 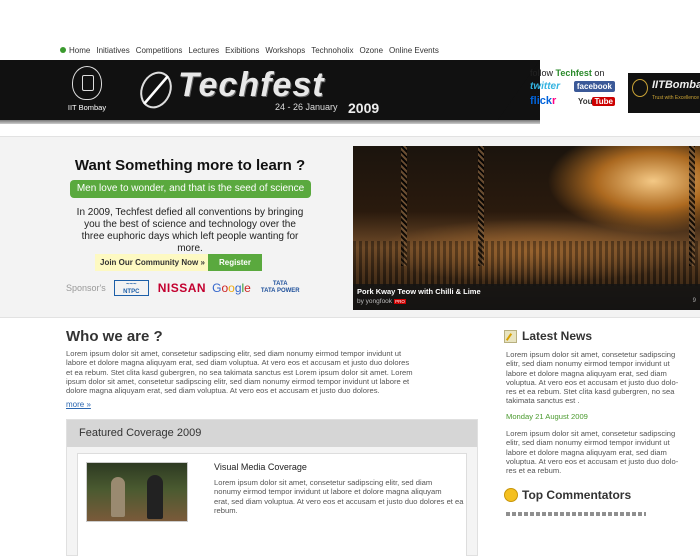 I want to click on pro-badge: PRO, so click(x=400, y=301).